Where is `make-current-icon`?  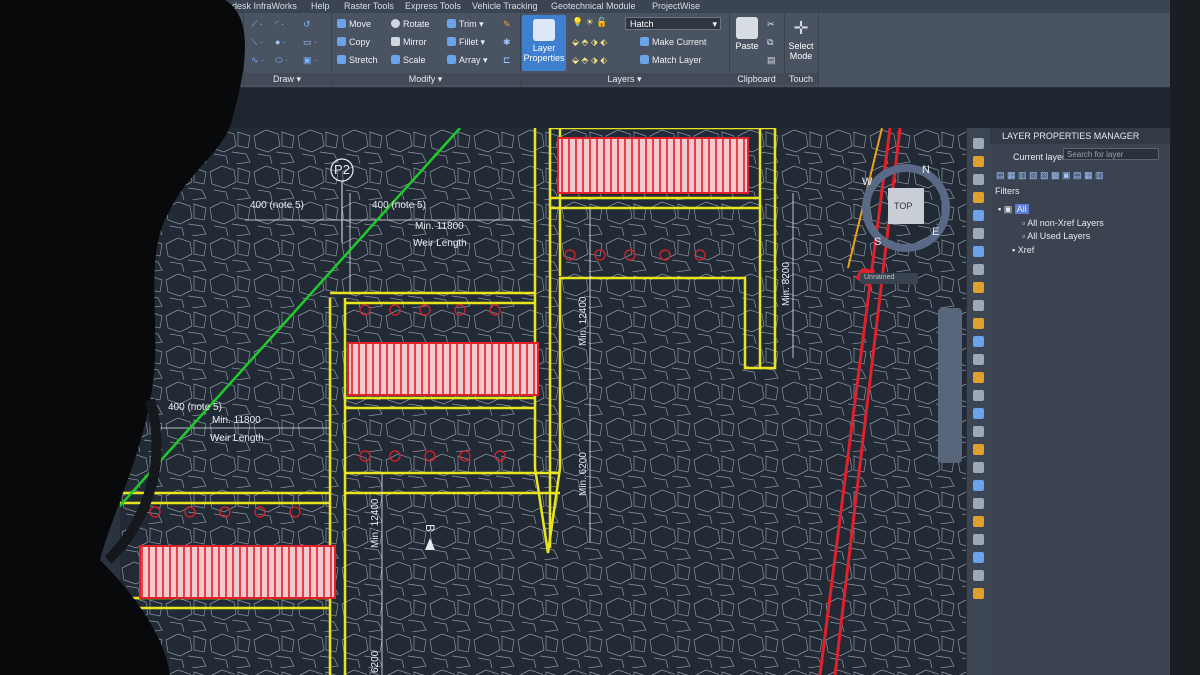 make-current-icon is located at coordinates (644, 41).